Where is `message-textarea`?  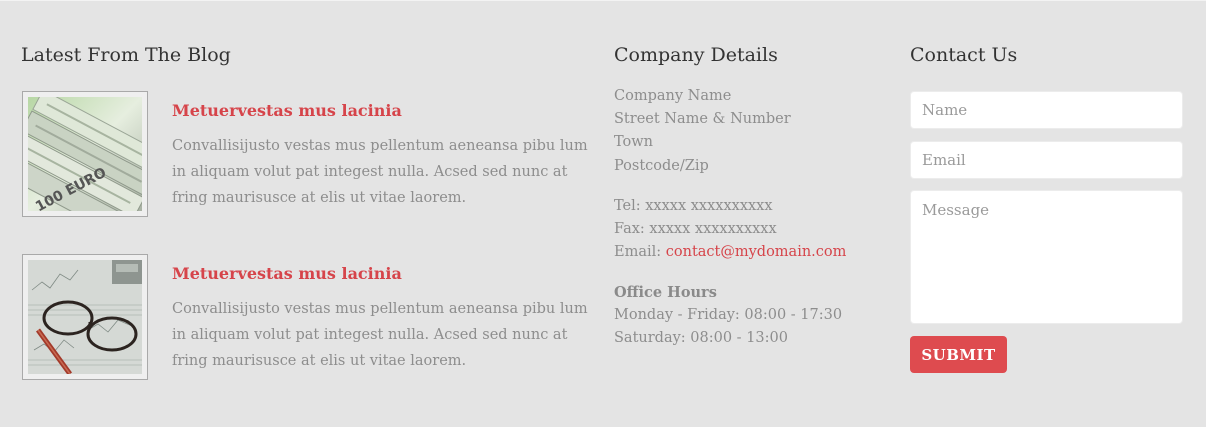 message-textarea is located at coordinates (1046, 257).